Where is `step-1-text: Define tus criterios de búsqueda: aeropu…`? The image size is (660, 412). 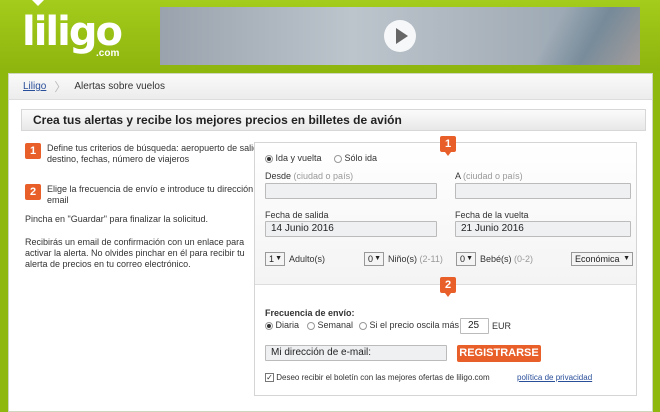 step-1-text: Define tus criterios de búsqueda: aeropu… is located at coordinates (156, 153).